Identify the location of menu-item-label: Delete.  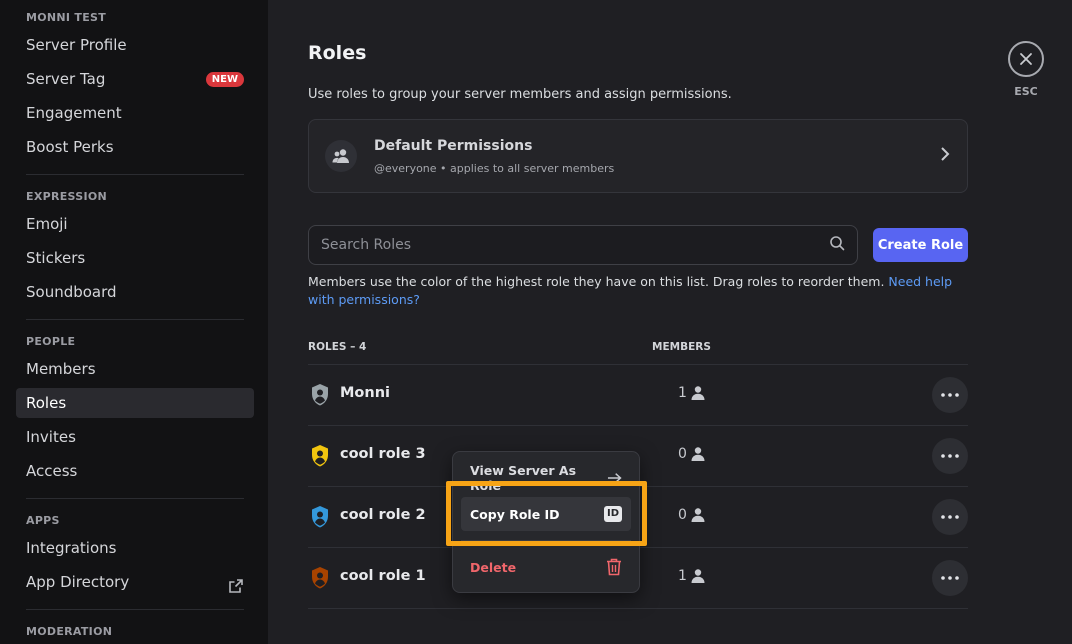
(493, 567).